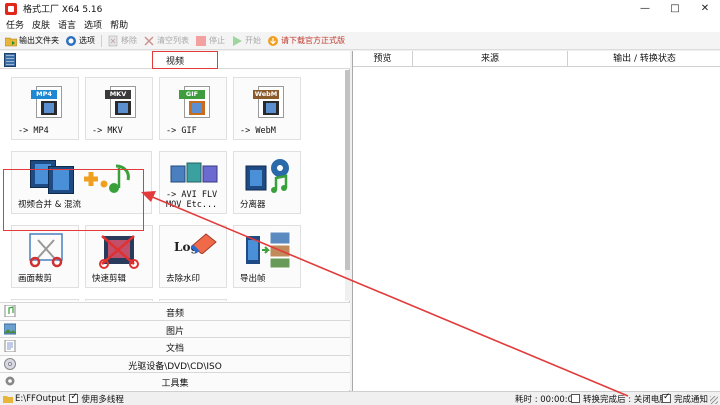 Image resolution: width=720 pixels, height=405 pixels. Describe the element at coordinates (267, 176) in the screenshot. I see `splitter-icon` at that location.